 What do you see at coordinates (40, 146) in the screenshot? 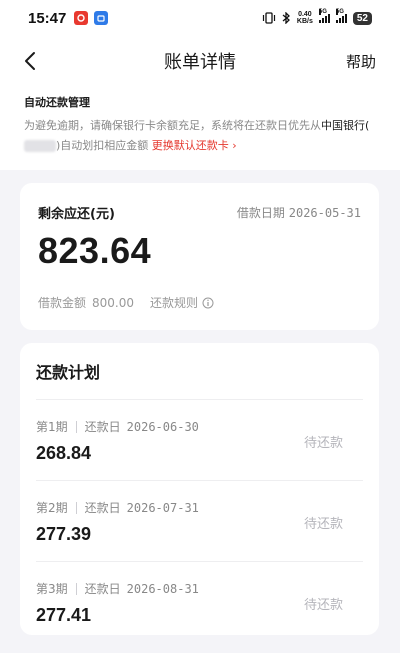
I see `masked-card-number` at bounding box center [40, 146].